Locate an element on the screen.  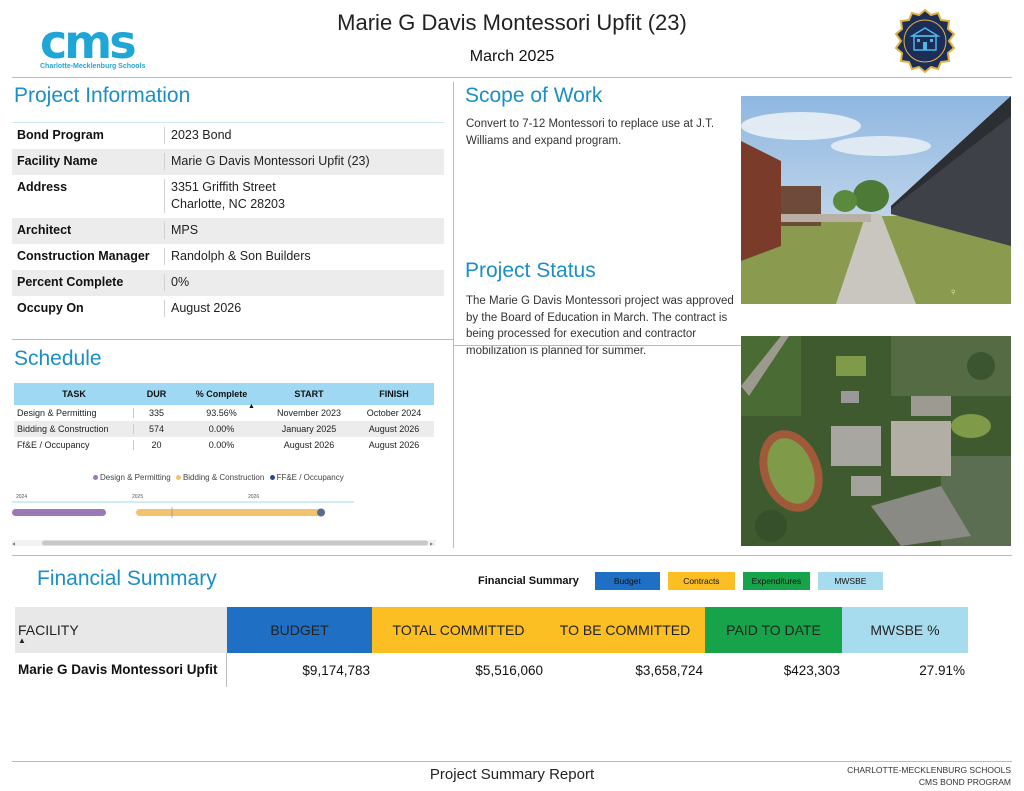
legend-expenditures: Expenditures is located at coordinates (776, 581).